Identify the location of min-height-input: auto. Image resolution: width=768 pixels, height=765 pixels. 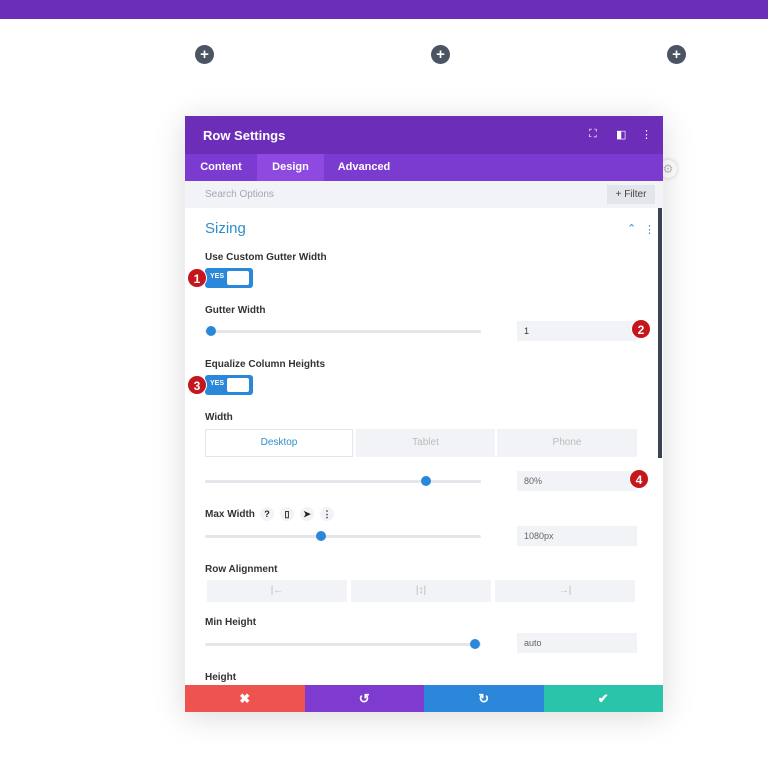
(577, 643).